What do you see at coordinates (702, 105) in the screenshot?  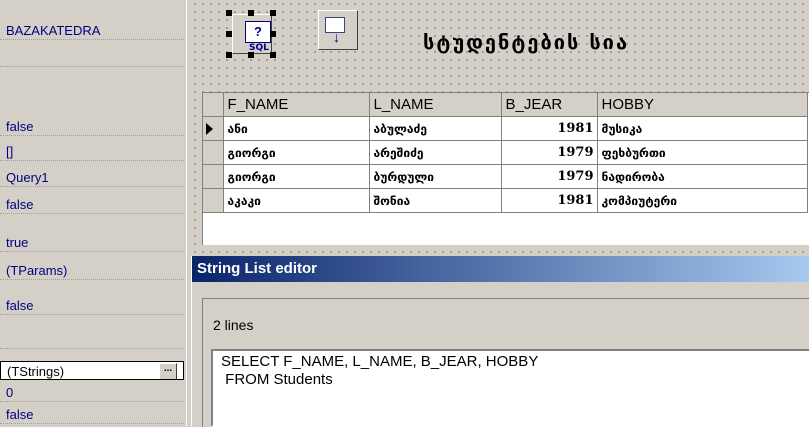 I see `grid-column-header: HOBBY` at bounding box center [702, 105].